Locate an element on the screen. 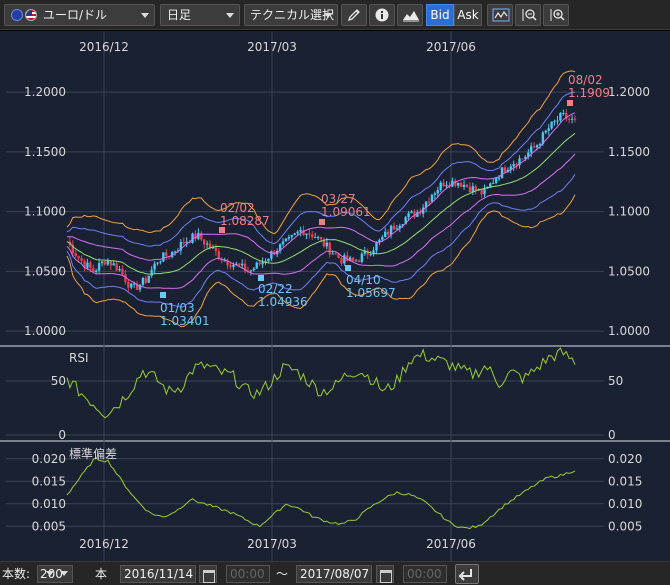  info-button is located at coordinates (382, 15).